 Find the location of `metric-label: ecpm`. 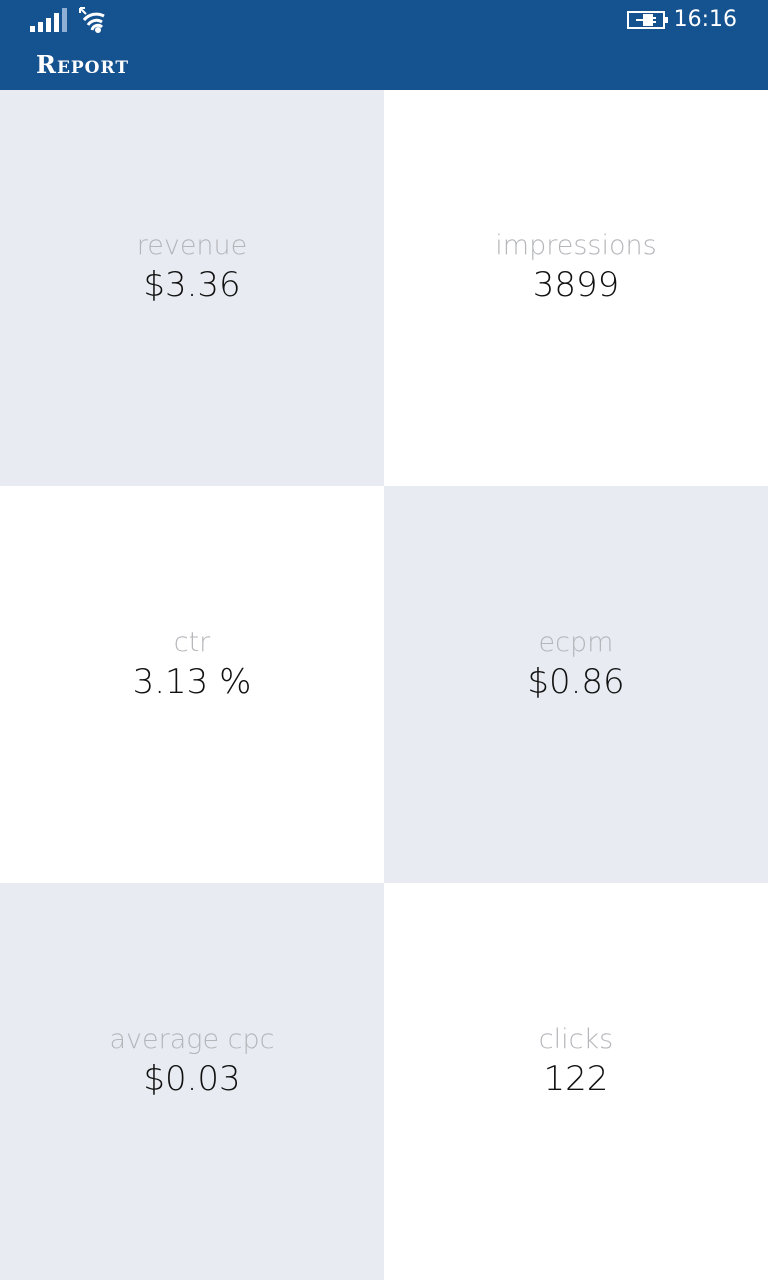

metric-label: ecpm is located at coordinates (576, 642).